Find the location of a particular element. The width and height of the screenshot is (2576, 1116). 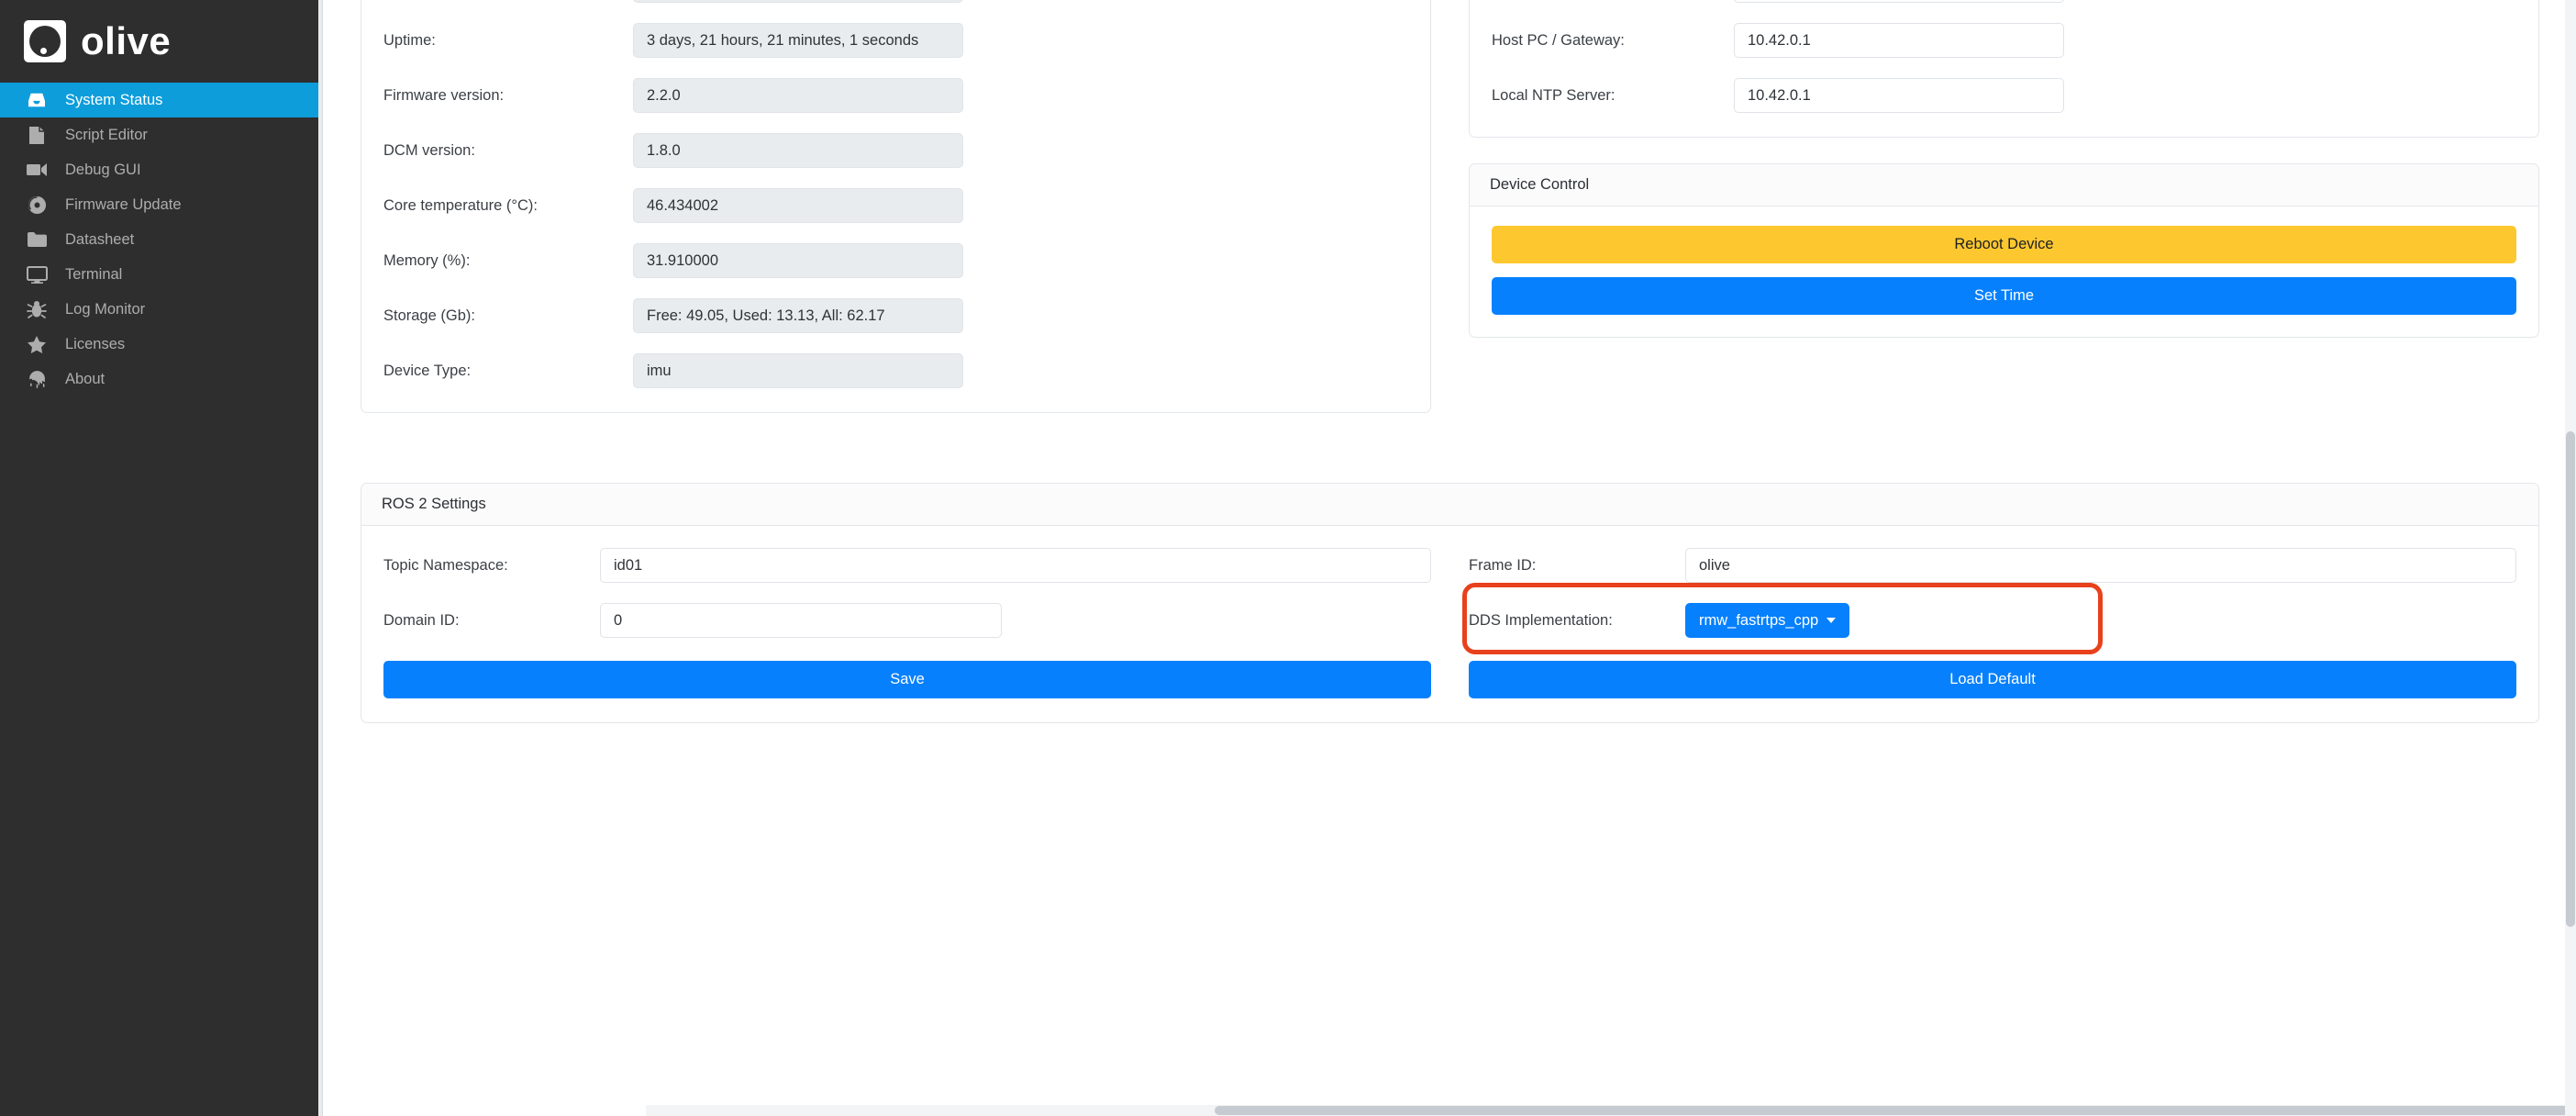

status-row-serial-number: Serial Number: 1699287498301 is located at coordinates (895, 1).